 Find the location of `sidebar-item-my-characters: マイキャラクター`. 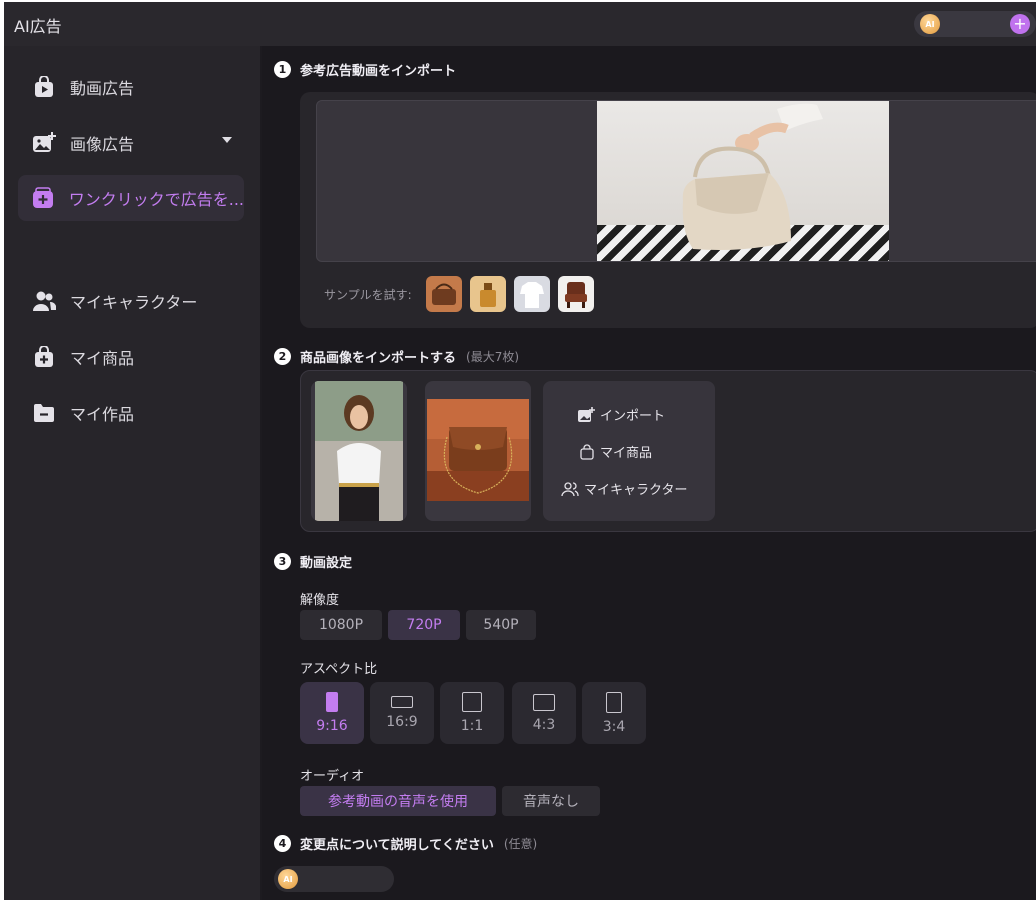

sidebar-item-my-characters: マイキャラクター is located at coordinates (131, 301).